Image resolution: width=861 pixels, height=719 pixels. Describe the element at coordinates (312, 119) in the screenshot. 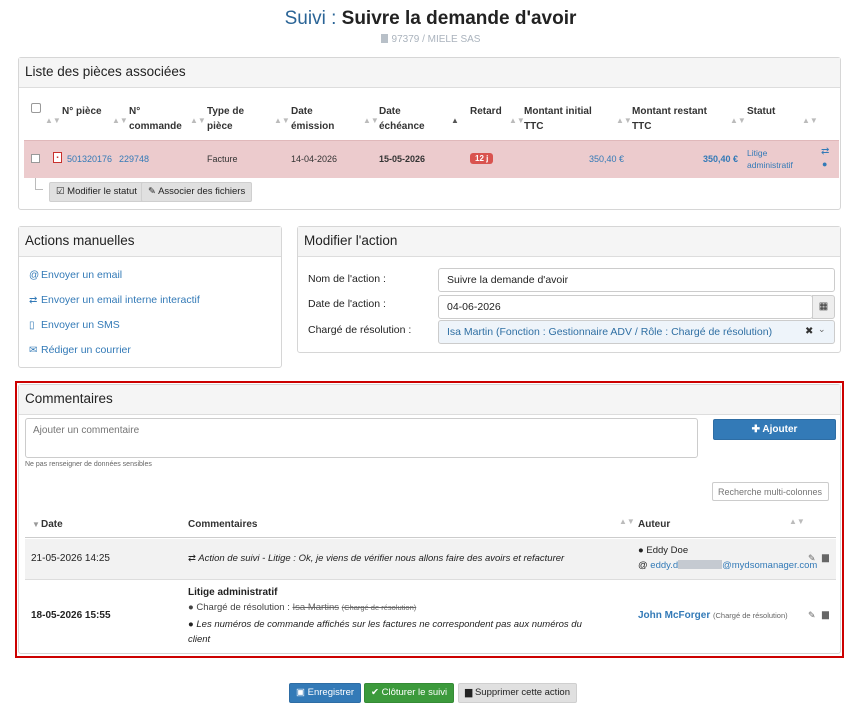

I see `col-date-emission: Date émission` at that location.